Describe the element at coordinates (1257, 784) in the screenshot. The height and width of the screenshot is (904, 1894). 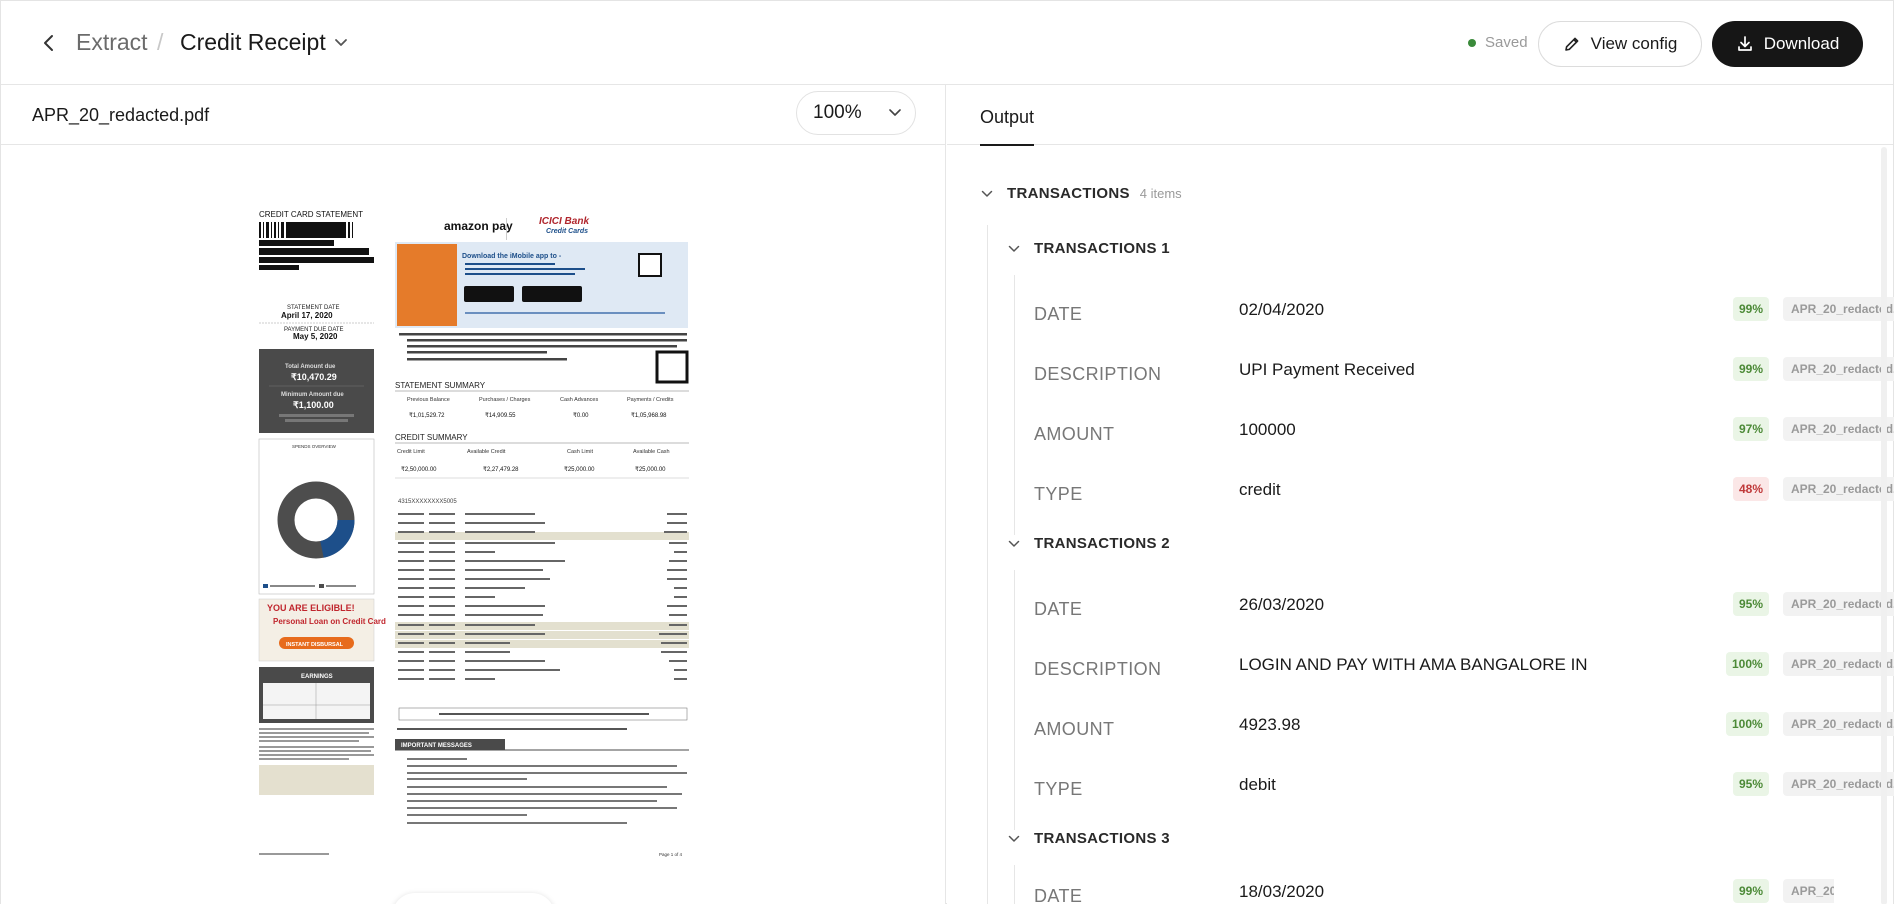
I see `field-value: debit` at that location.